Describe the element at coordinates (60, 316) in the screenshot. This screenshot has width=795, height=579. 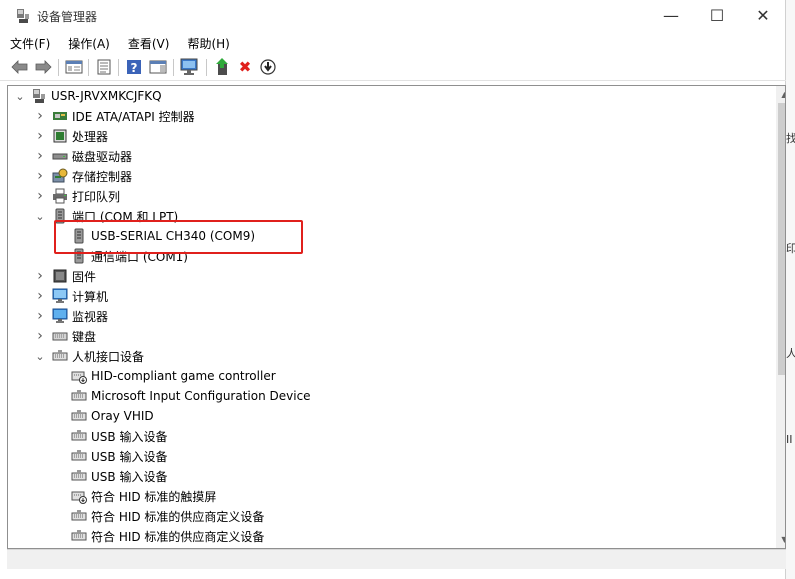
I see `monitor-icon` at that location.